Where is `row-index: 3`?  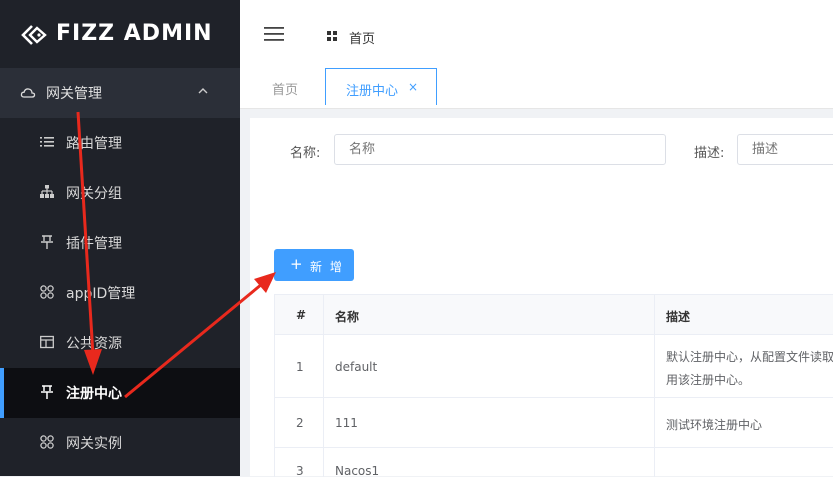
row-index: 3 is located at coordinates (300, 470).